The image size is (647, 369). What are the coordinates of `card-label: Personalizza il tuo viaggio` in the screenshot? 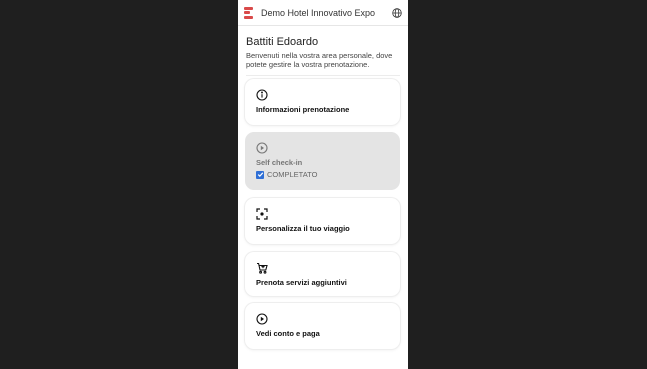 It's located at (303, 228).